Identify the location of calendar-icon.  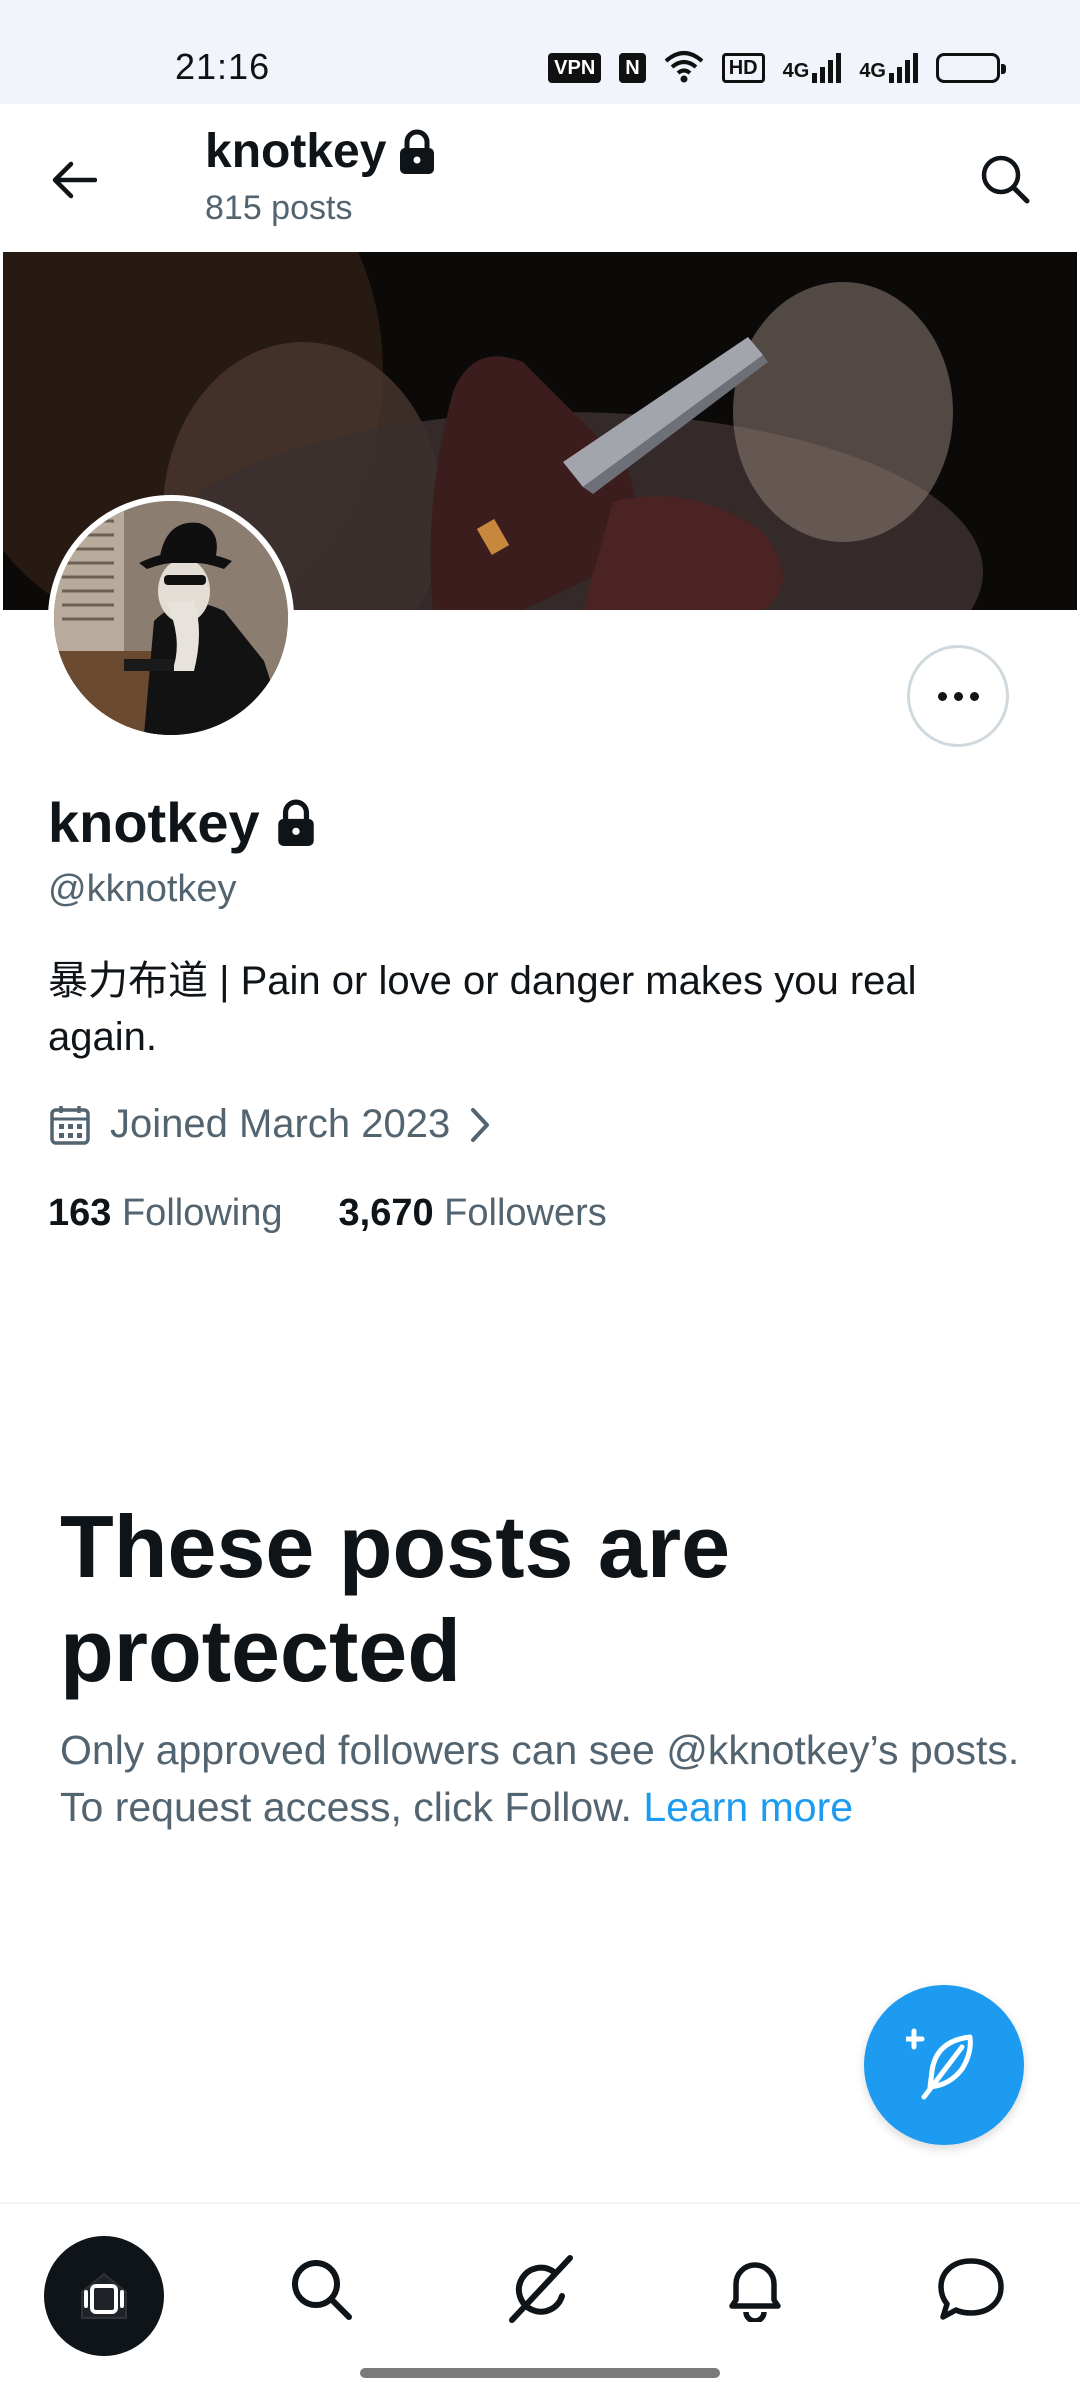
(70, 1125).